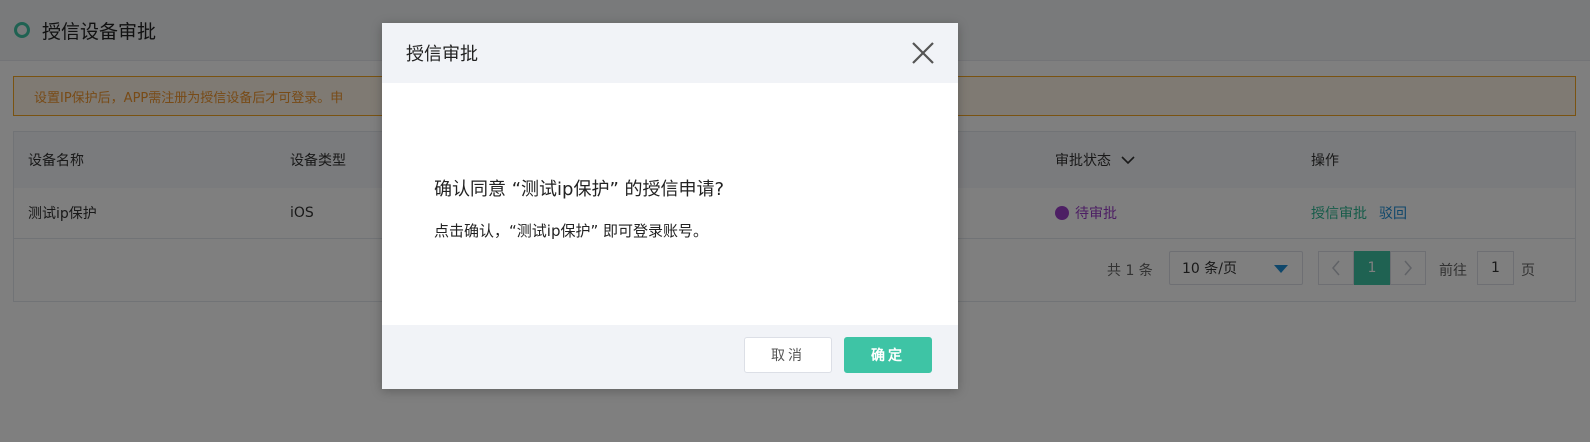  Describe the element at coordinates (442, 54) in the screenshot. I see `dialog-title: 授信审批` at that location.